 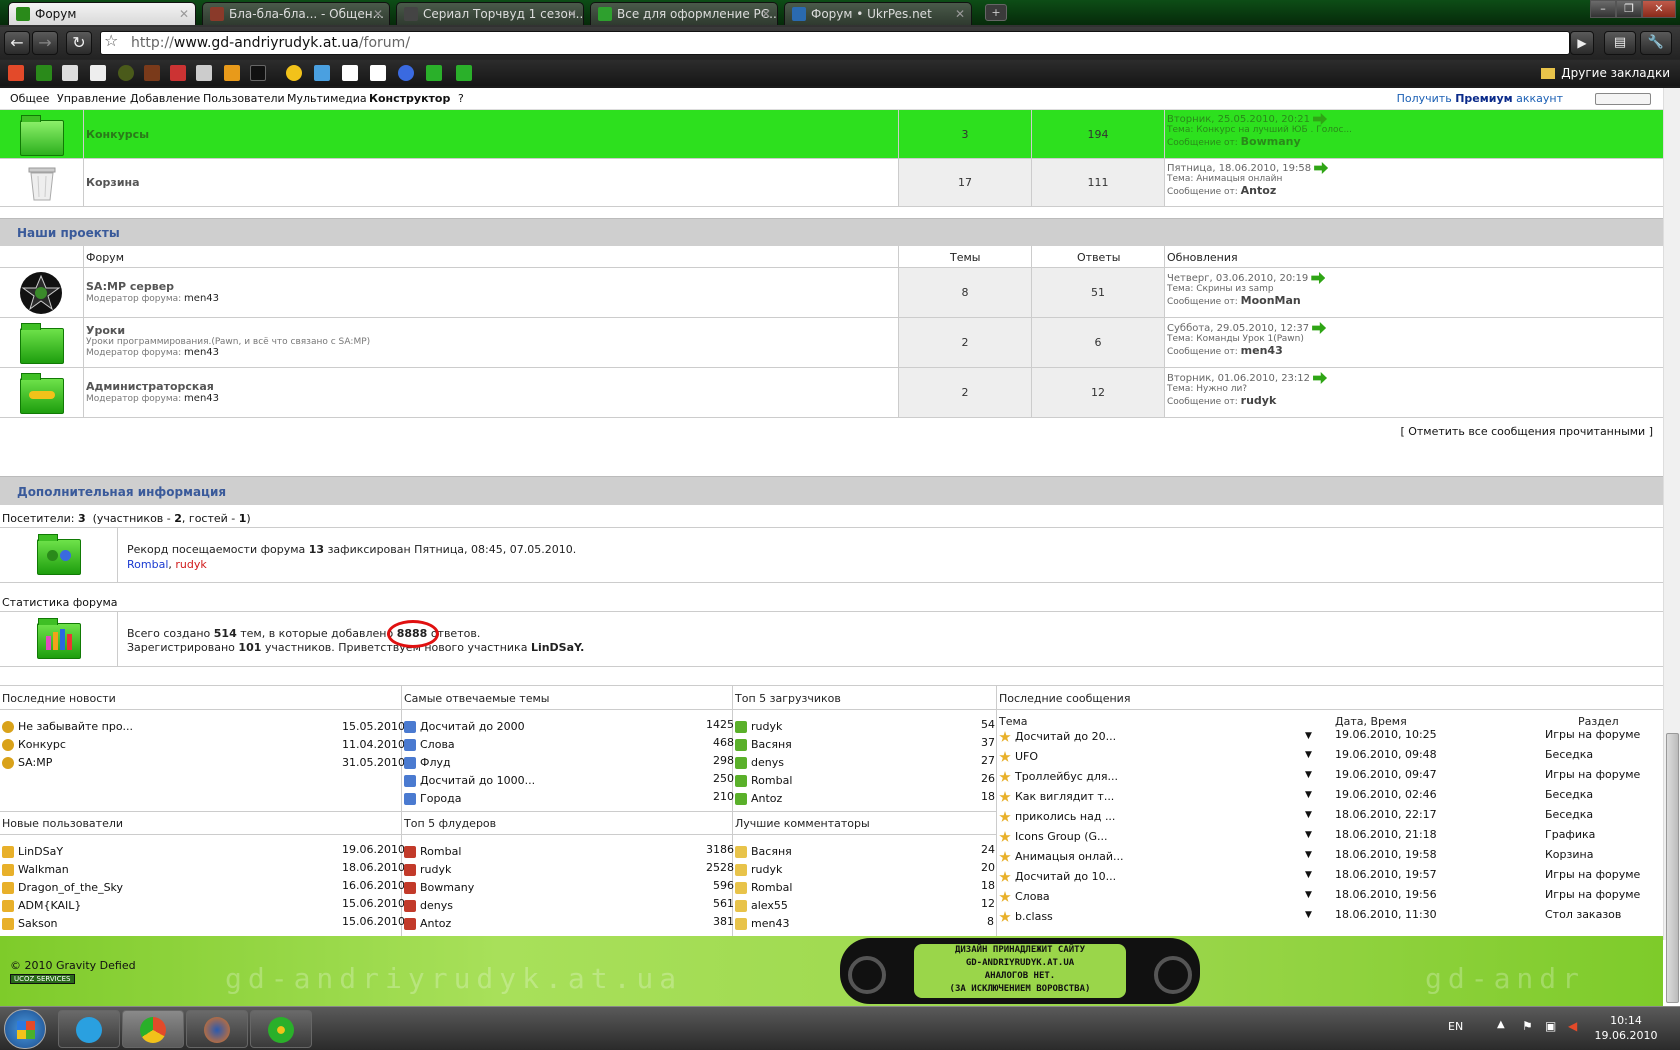 I want to click on address-bar: http://www.gd-andriyrudyk.at.ua/forum/, so click(x=835, y=43).